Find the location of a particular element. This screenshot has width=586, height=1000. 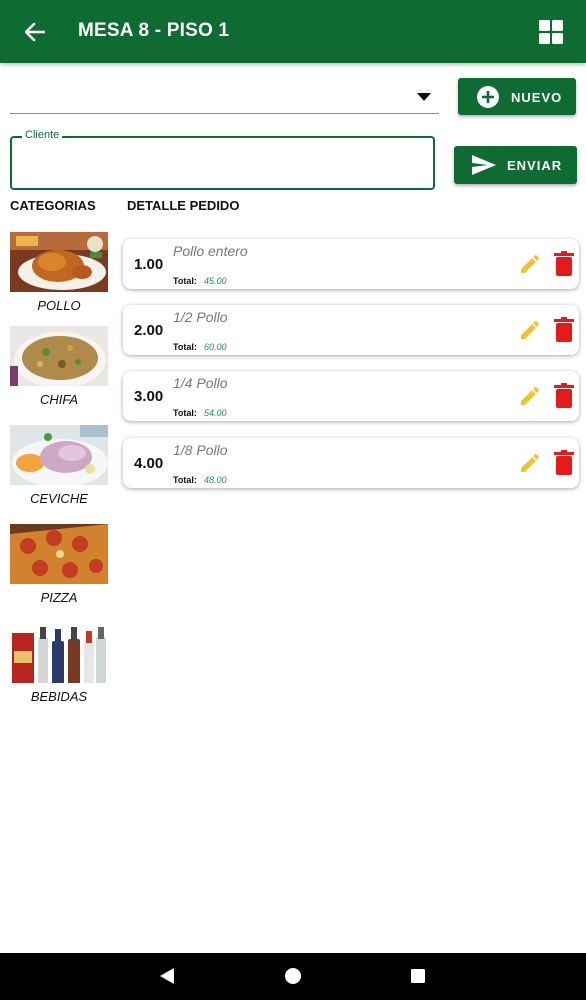

nuevo-button: NUEVO is located at coordinates (517, 96).